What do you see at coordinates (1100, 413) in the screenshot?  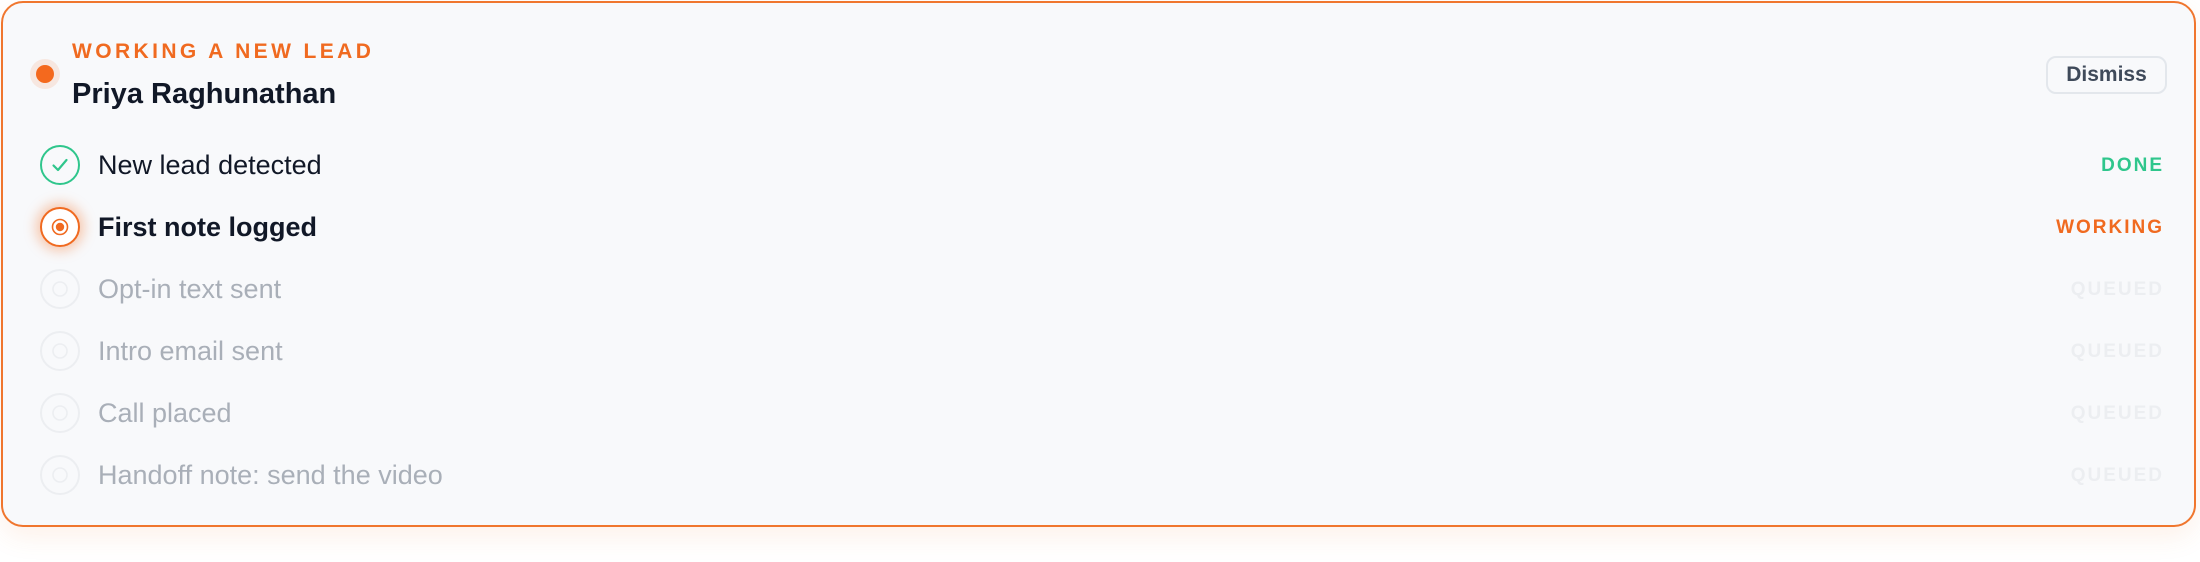 I see `step-row-call-placed: Call placed QUEUED` at bounding box center [1100, 413].